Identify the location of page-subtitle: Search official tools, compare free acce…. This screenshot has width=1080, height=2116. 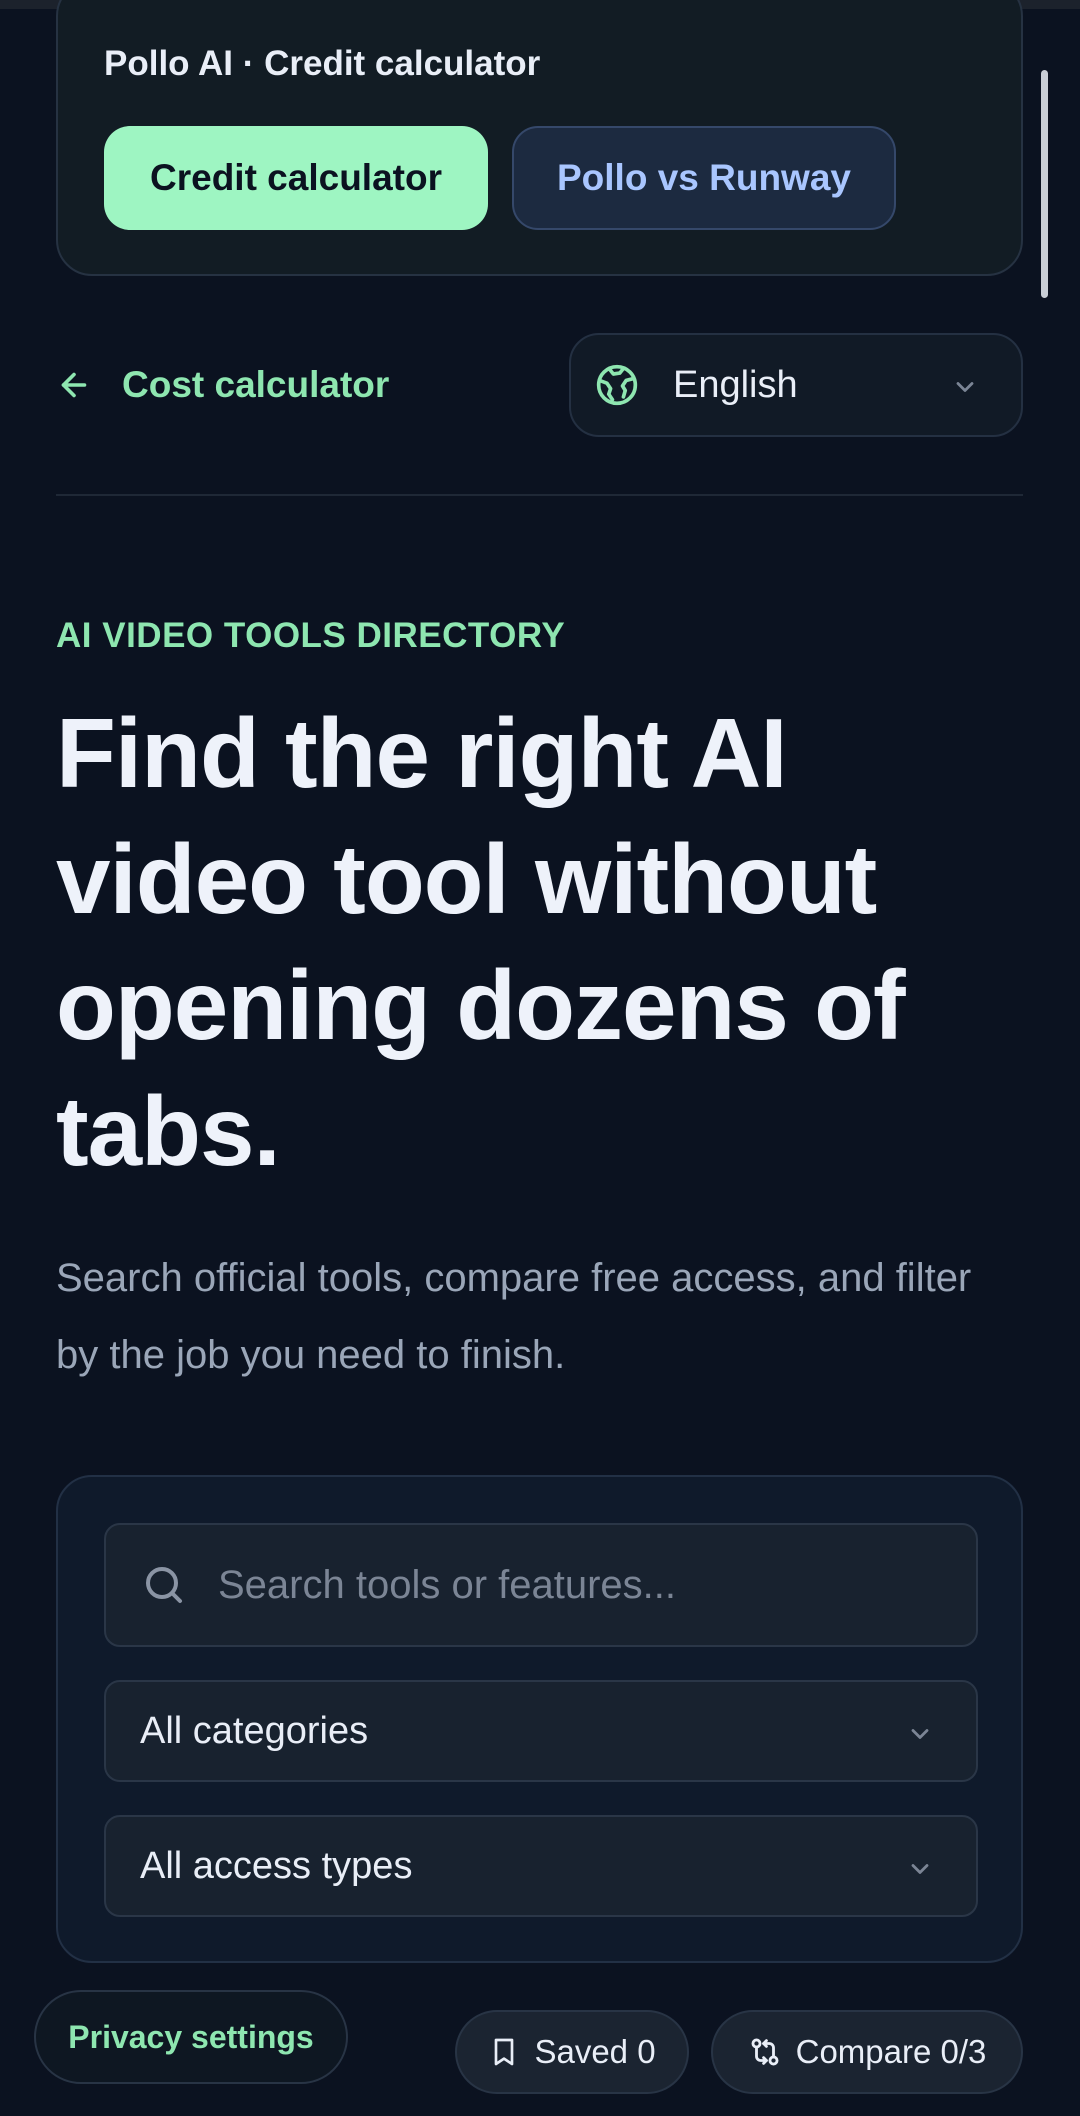
(514, 1316).